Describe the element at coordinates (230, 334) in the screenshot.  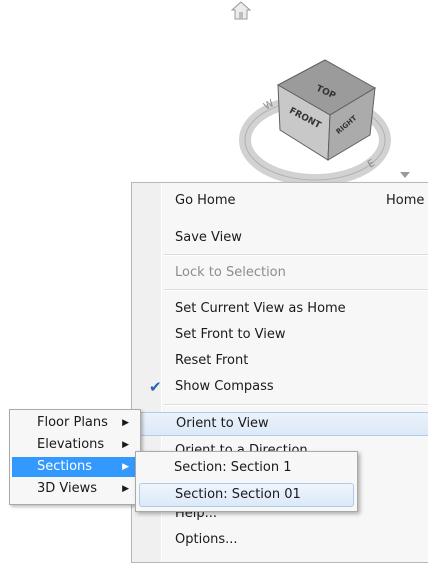
I see `menu-item-label: Set Front to View` at that location.